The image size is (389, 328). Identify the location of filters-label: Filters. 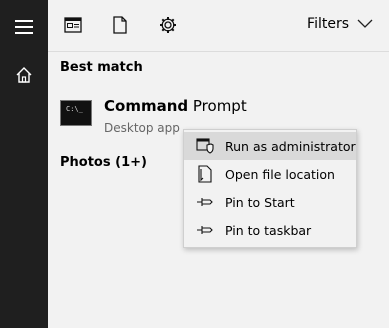
(328, 24).